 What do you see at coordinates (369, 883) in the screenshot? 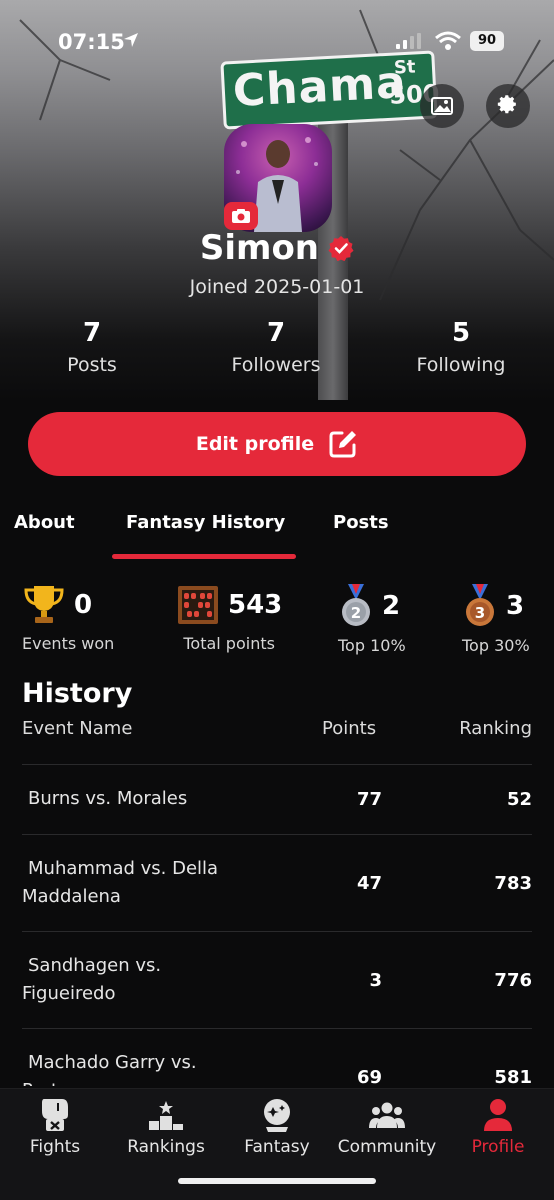
I see `event-points: 47` at bounding box center [369, 883].